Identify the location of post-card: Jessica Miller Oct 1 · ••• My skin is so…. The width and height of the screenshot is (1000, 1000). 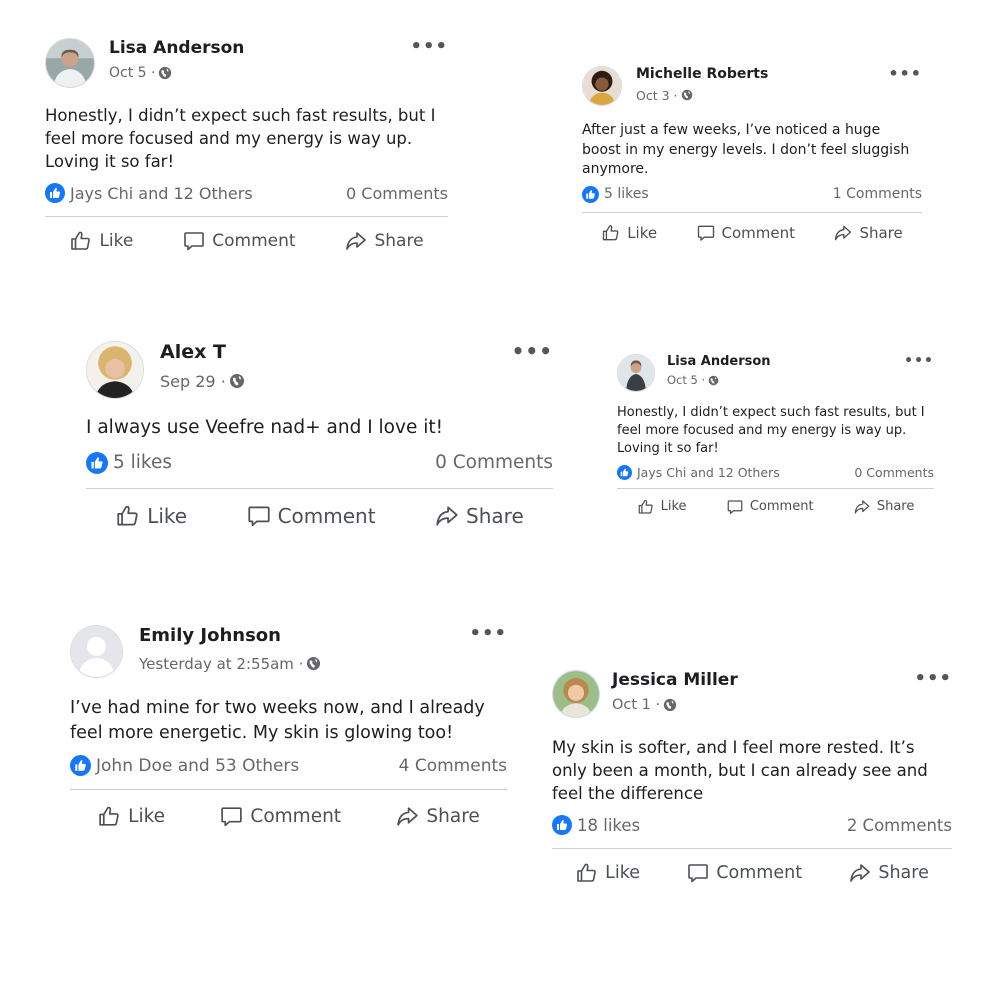
(752, 777).